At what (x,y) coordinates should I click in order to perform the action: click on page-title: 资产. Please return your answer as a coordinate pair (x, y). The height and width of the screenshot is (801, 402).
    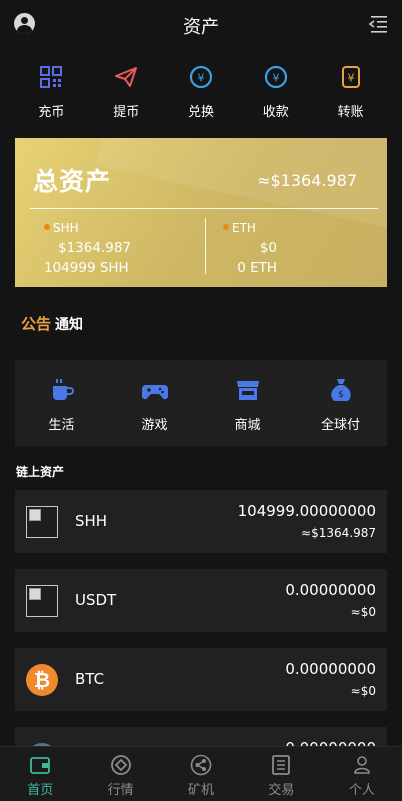
    Looking at the image, I should click on (201, 27).